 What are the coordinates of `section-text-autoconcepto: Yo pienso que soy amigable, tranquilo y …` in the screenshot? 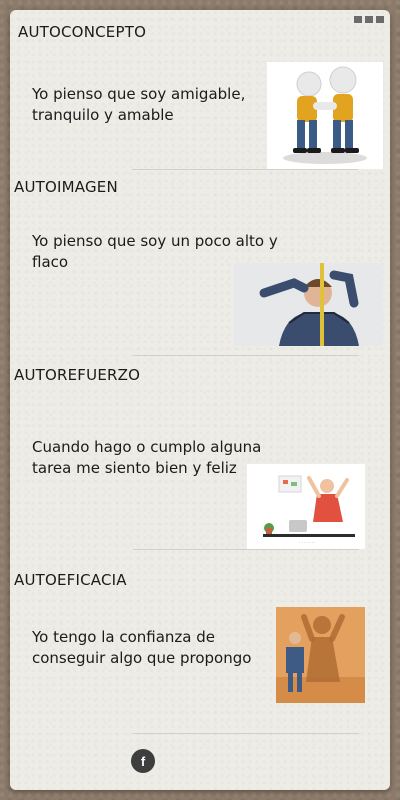 It's located at (139, 104).